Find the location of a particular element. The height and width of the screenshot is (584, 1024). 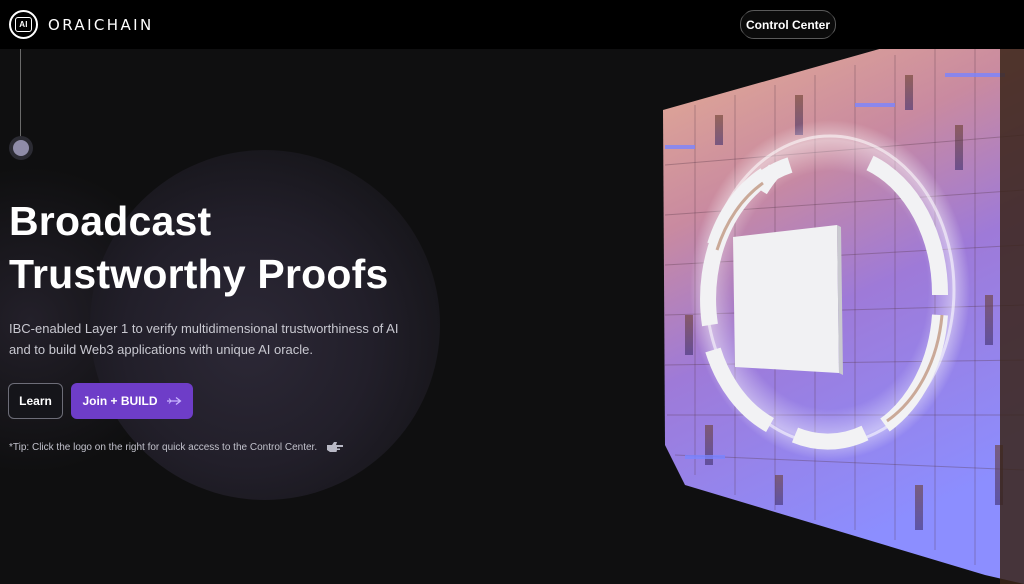

hero-title-line-1: Broadcast is located at coordinates (110, 221).